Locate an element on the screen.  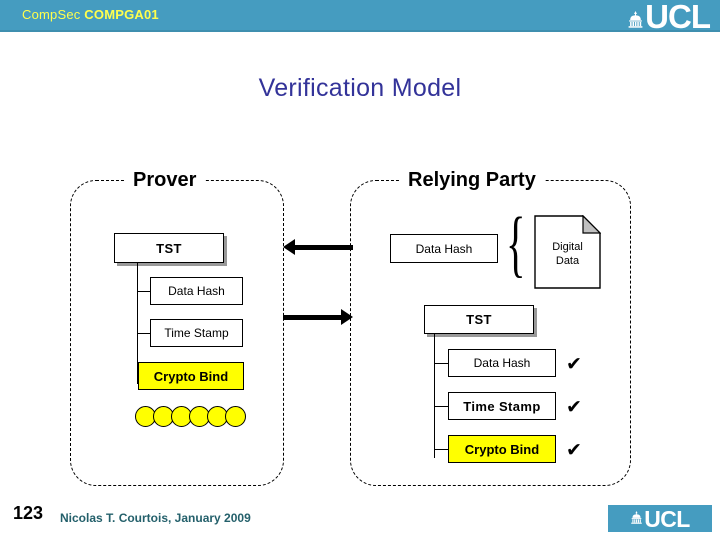
arrow-to-relying-shaft is located at coordinates (312, 317).